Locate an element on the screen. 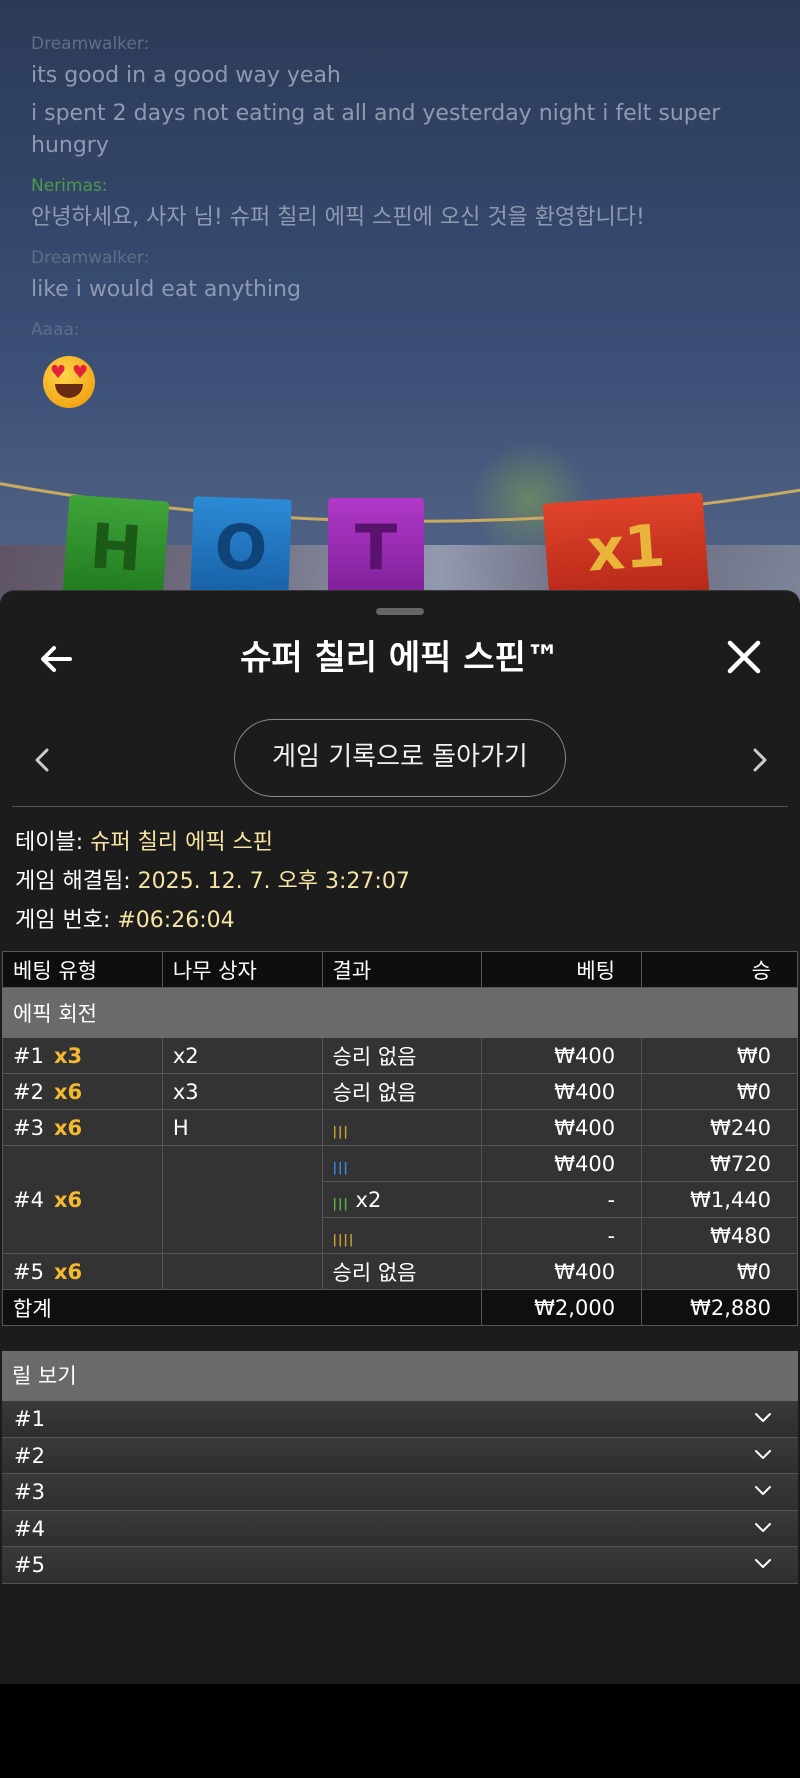 This screenshot has width=800, height=1778. total-bet: ₩2,000 is located at coordinates (562, 1307).